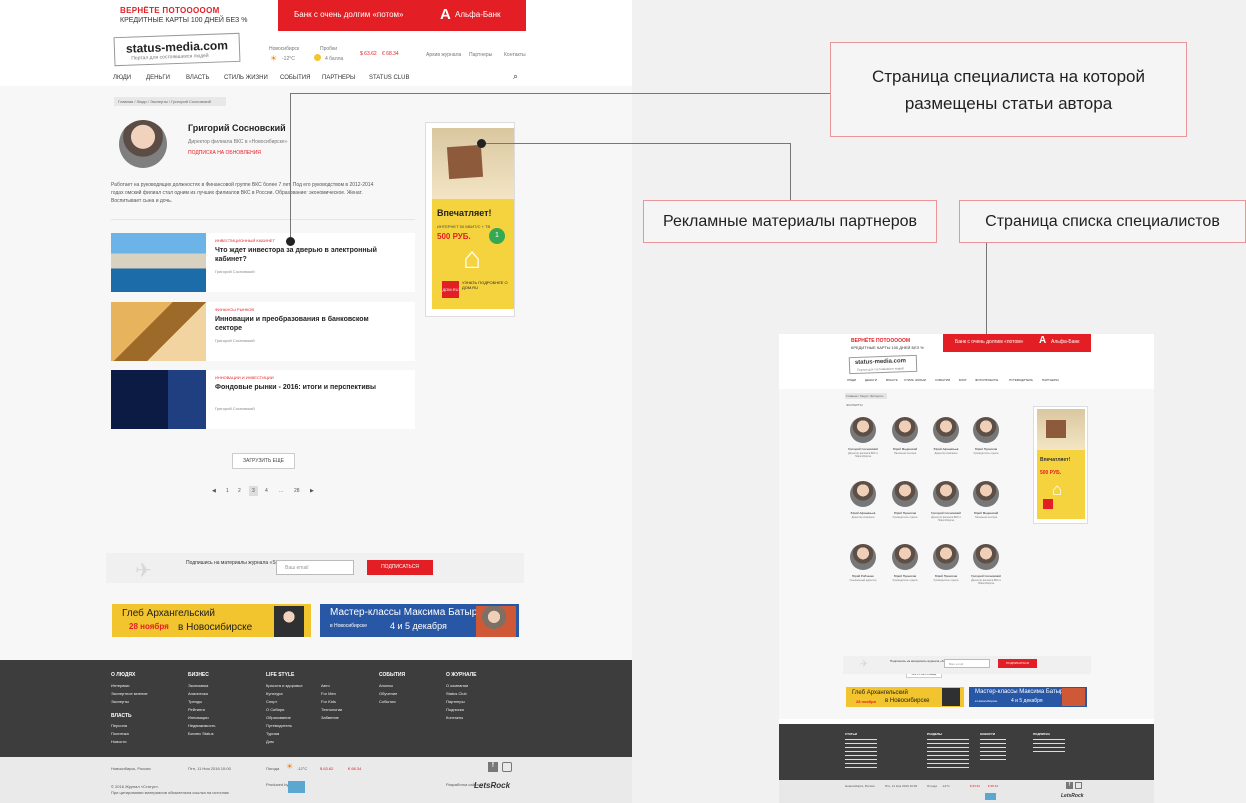 This screenshot has width=1246, height=803. I want to click on nav-item-photo: ФОТОПРОЕКТЫ, so click(986, 380).